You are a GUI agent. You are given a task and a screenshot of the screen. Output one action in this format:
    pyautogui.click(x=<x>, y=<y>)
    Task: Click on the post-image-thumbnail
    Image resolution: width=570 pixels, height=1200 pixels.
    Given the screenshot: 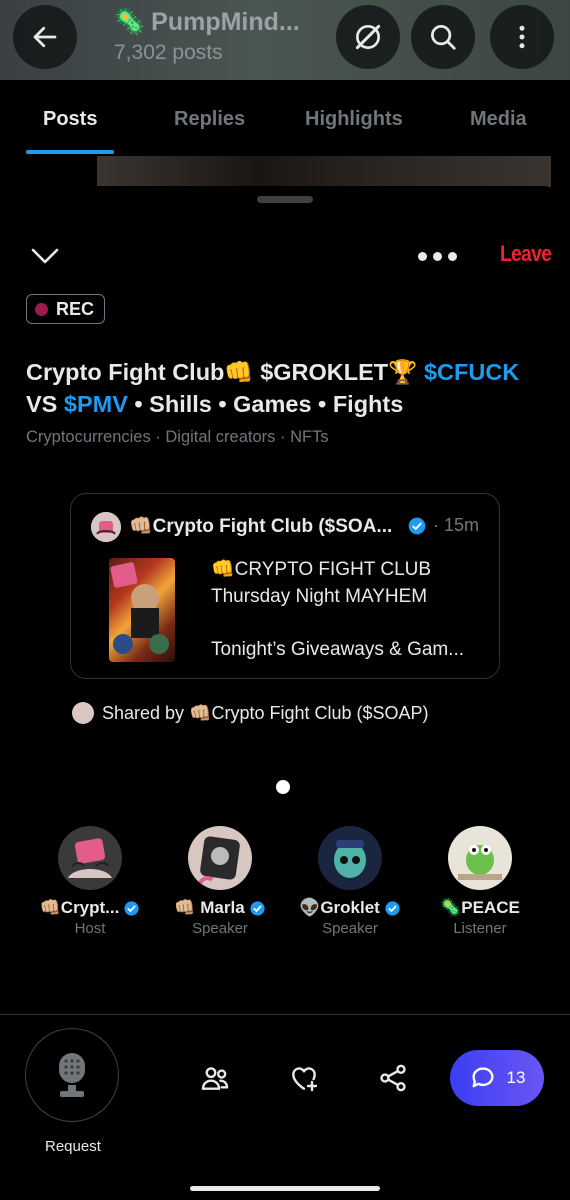 What is the action you would take?
    pyautogui.click(x=142, y=610)
    